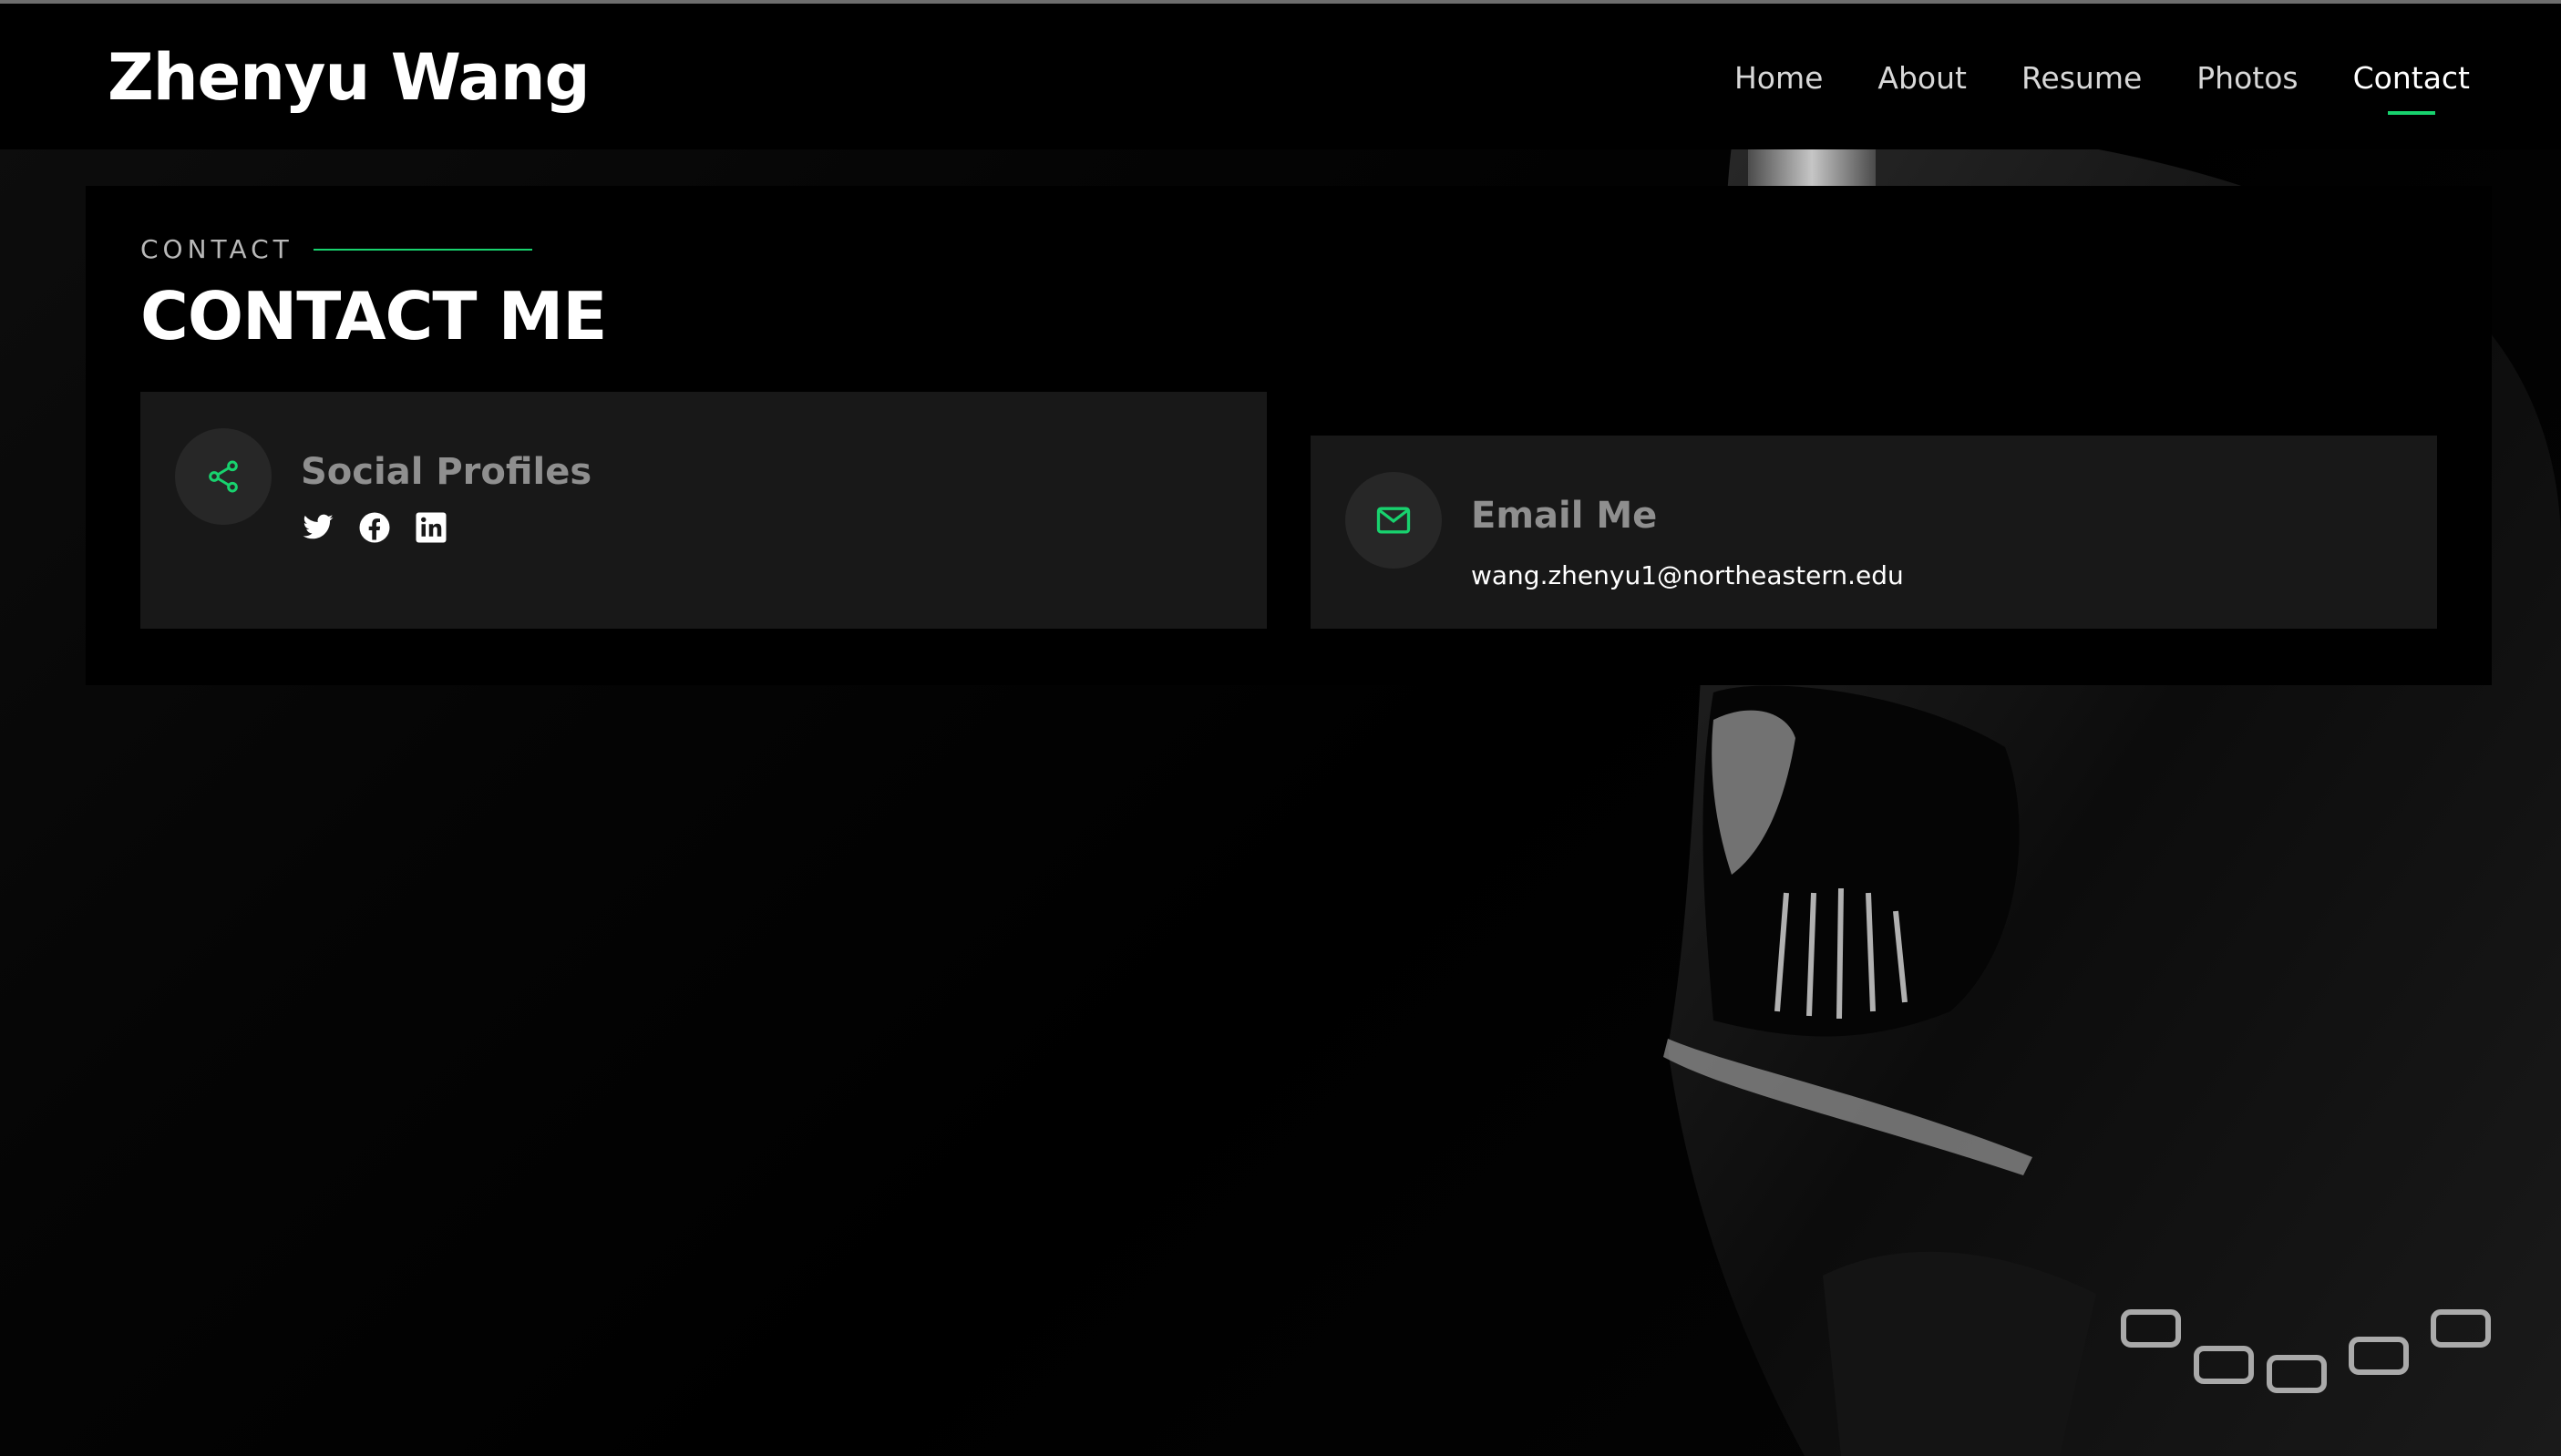  What do you see at coordinates (2081, 78) in the screenshot?
I see `nav-resume: Resume` at bounding box center [2081, 78].